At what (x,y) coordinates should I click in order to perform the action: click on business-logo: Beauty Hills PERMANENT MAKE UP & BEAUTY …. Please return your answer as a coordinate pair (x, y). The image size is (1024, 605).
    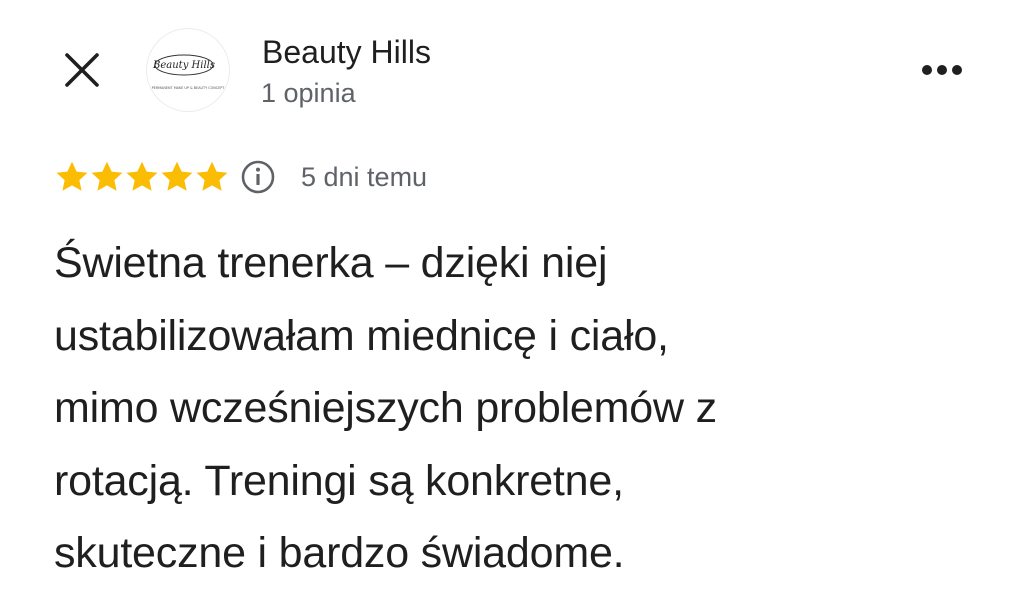
    Looking at the image, I should click on (189, 72).